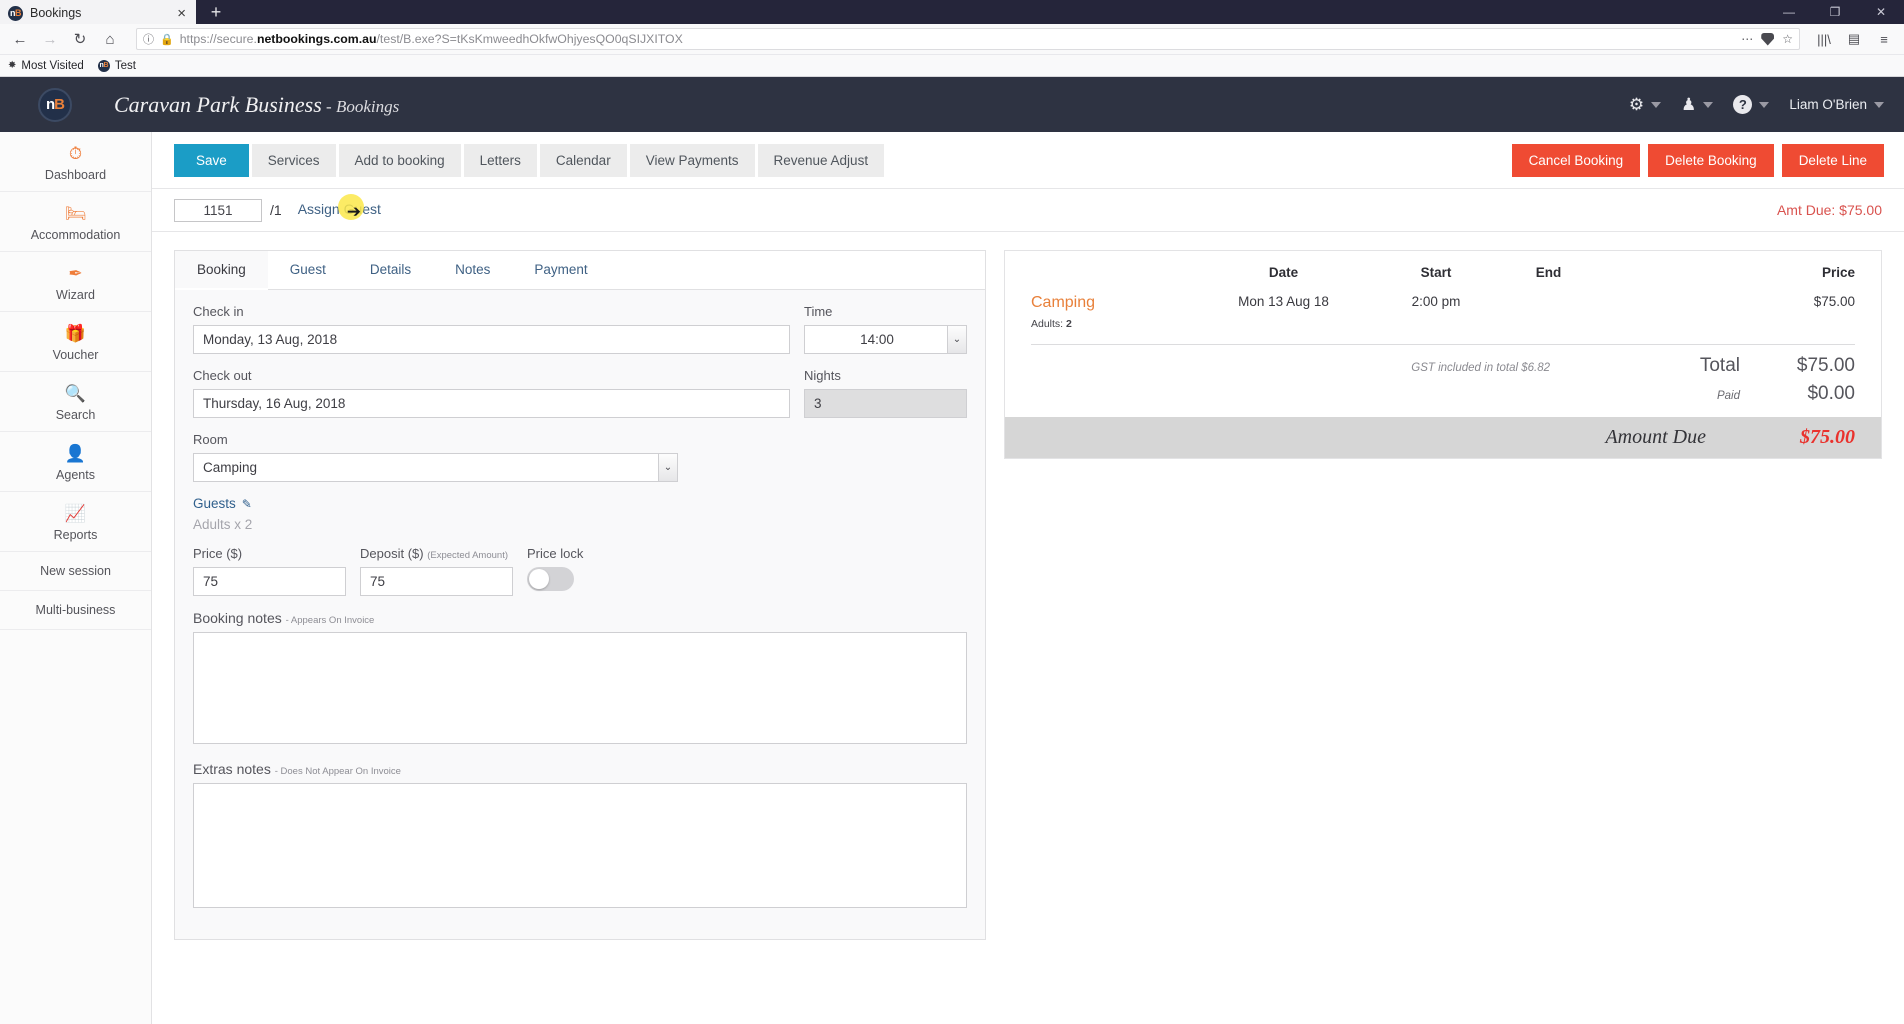  I want to click on col-price: Price, so click(1838, 272).